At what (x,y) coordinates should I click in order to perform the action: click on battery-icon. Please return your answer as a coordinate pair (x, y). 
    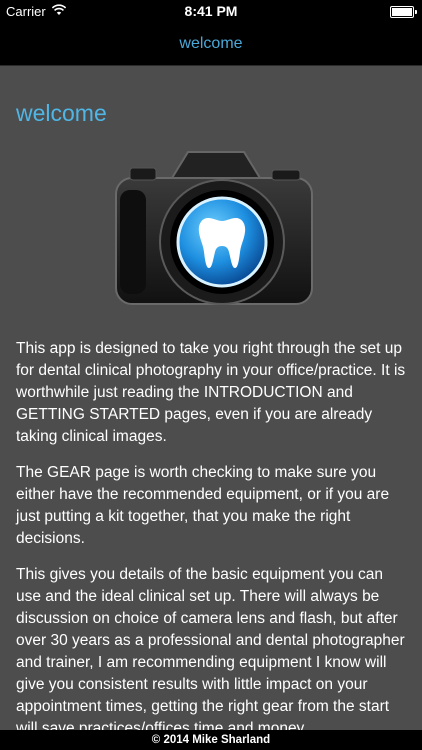
    Looking at the image, I should click on (403, 12).